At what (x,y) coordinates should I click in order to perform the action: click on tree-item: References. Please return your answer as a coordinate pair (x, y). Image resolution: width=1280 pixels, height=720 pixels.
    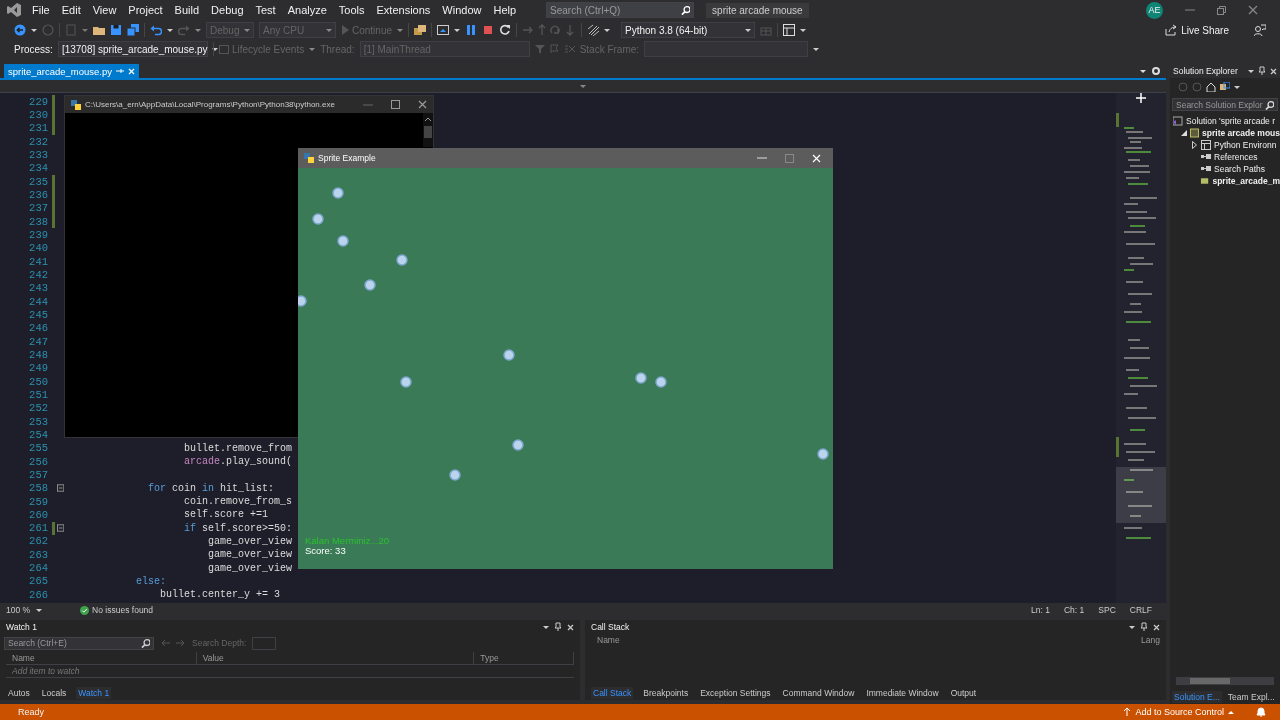
    Looking at the image, I should click on (1235, 157).